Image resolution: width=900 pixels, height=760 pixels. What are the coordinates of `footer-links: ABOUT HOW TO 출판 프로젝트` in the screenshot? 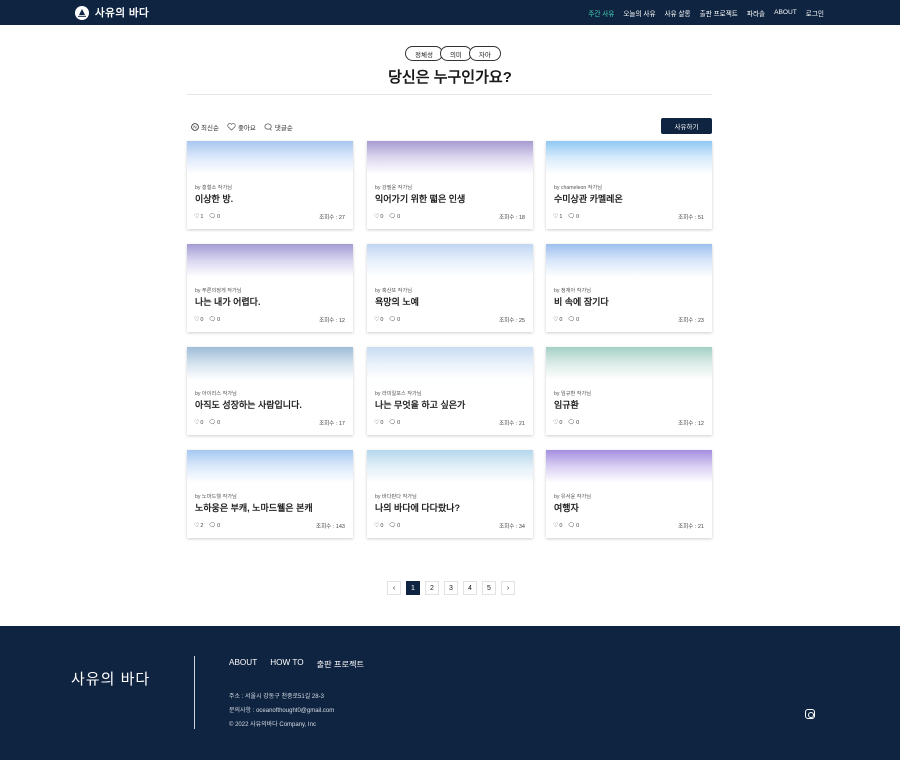 It's located at (296, 664).